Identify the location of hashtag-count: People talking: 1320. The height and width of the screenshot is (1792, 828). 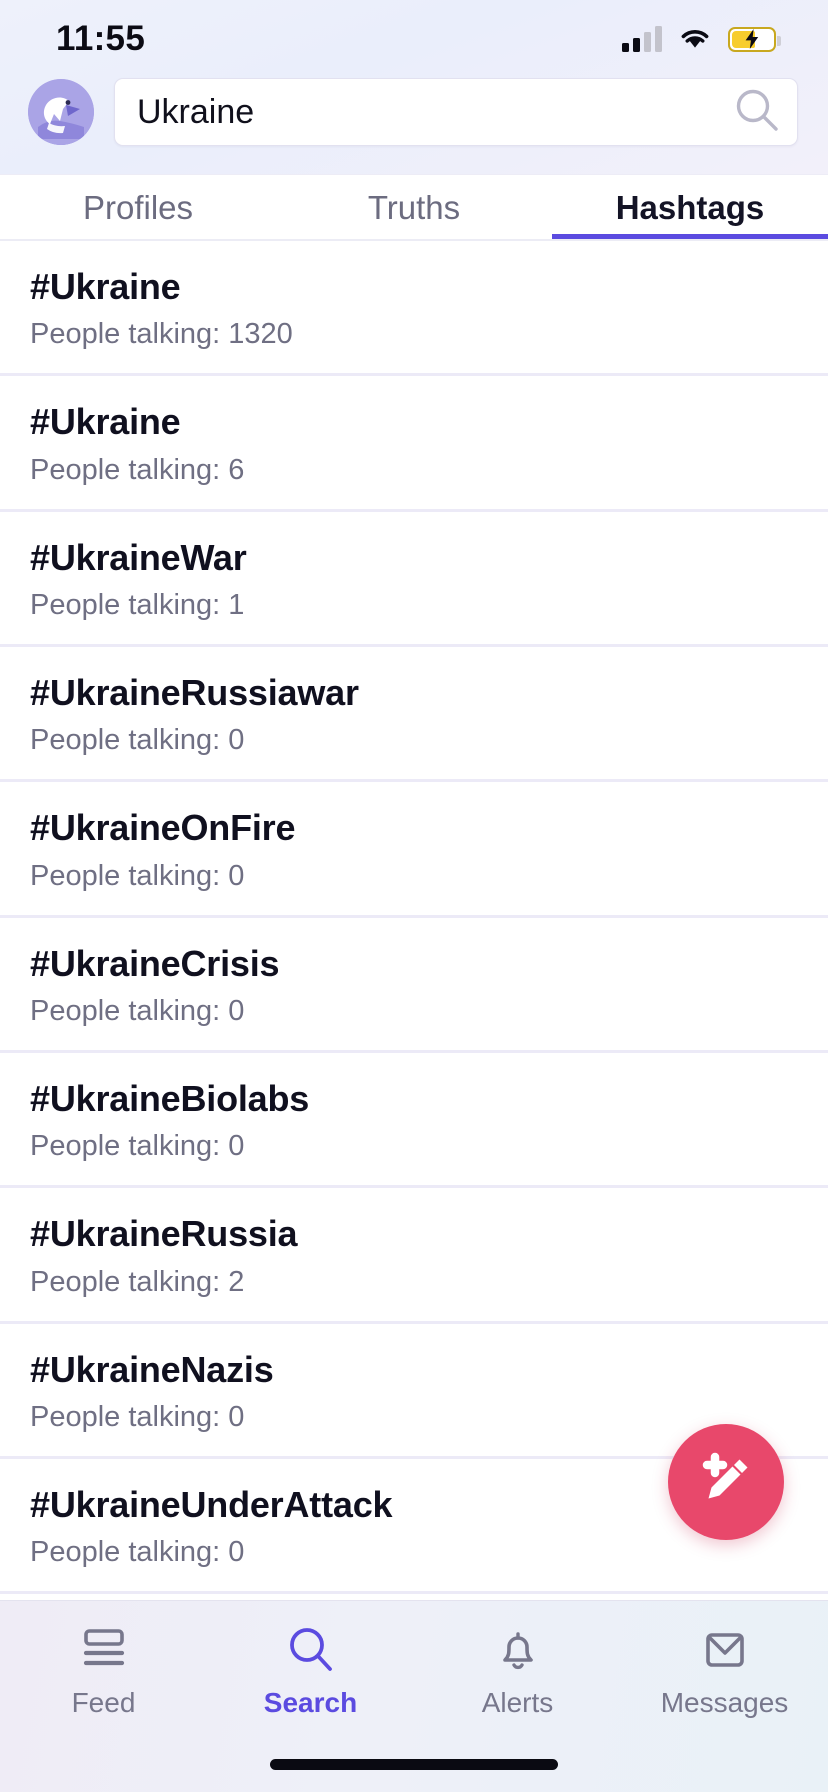
(161, 334).